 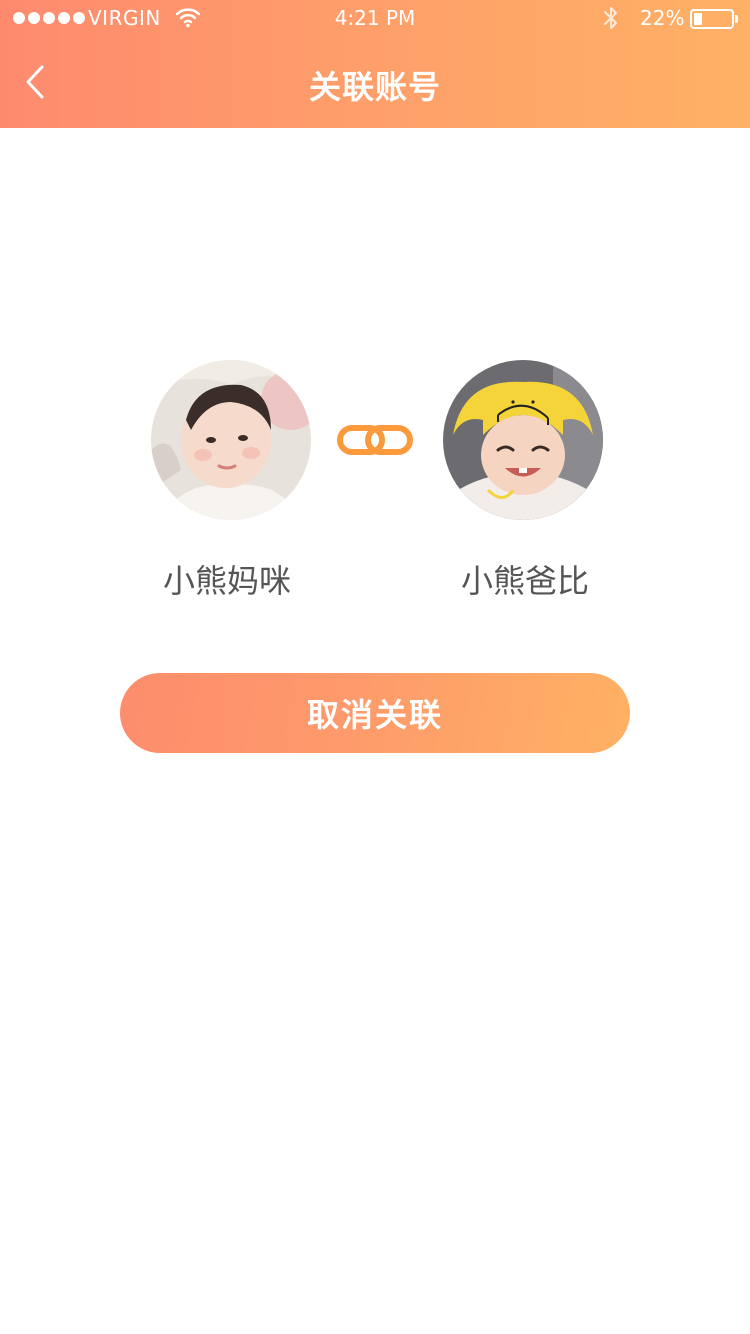 I want to click on battery-percent: 22%, so click(x=662, y=18).